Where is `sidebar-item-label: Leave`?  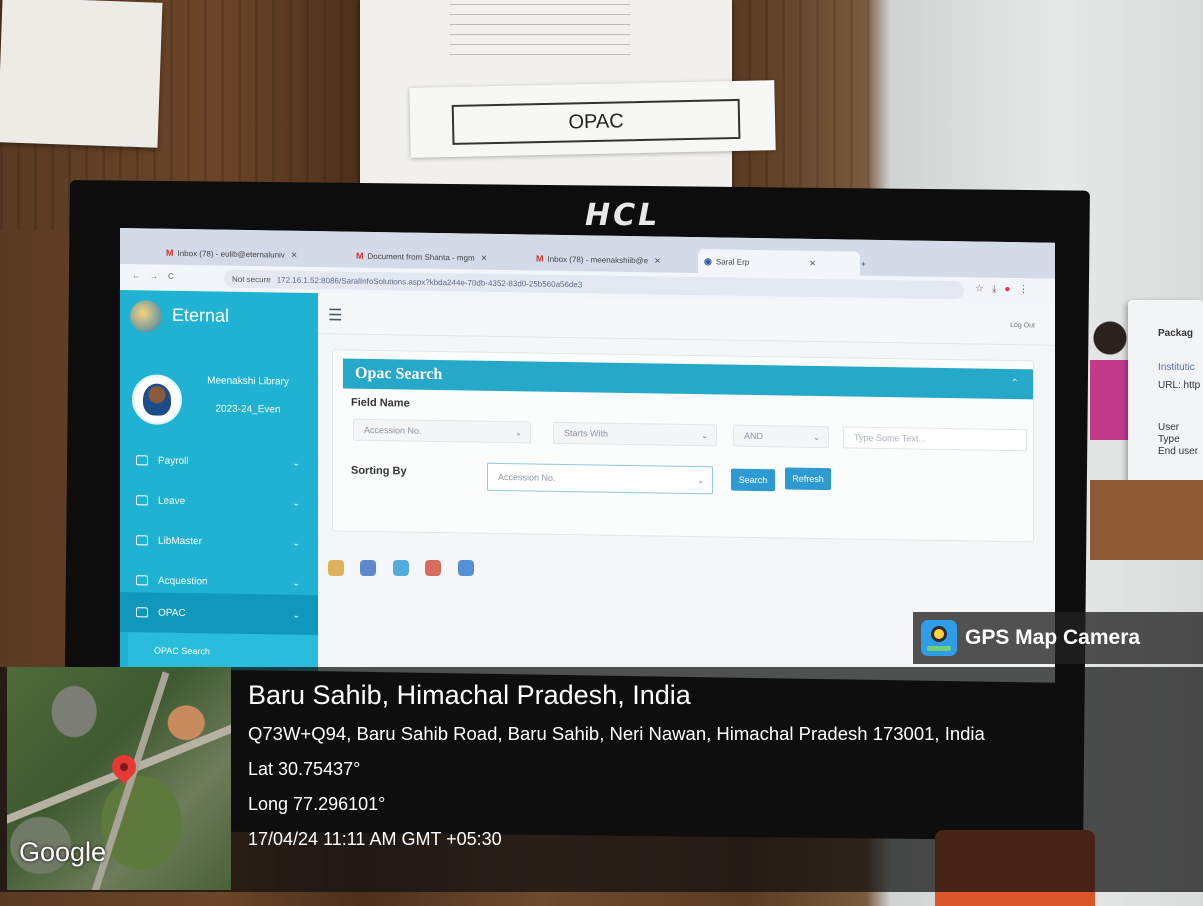 sidebar-item-label: Leave is located at coordinates (172, 501).